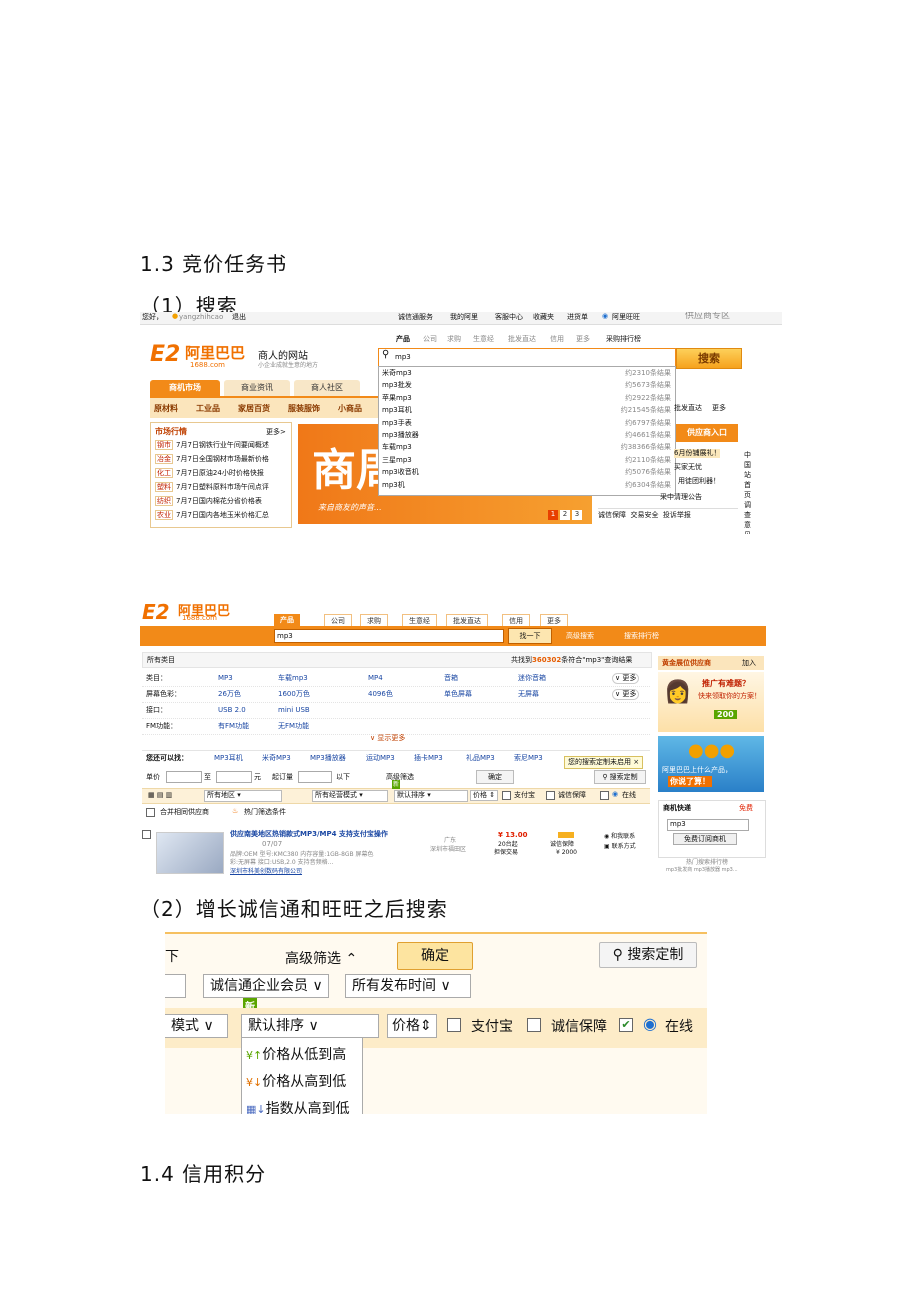 This screenshot has width=920, height=1302. Describe the element at coordinates (532, 678) in the screenshot. I see `filter-value: 迷你音箱` at that location.